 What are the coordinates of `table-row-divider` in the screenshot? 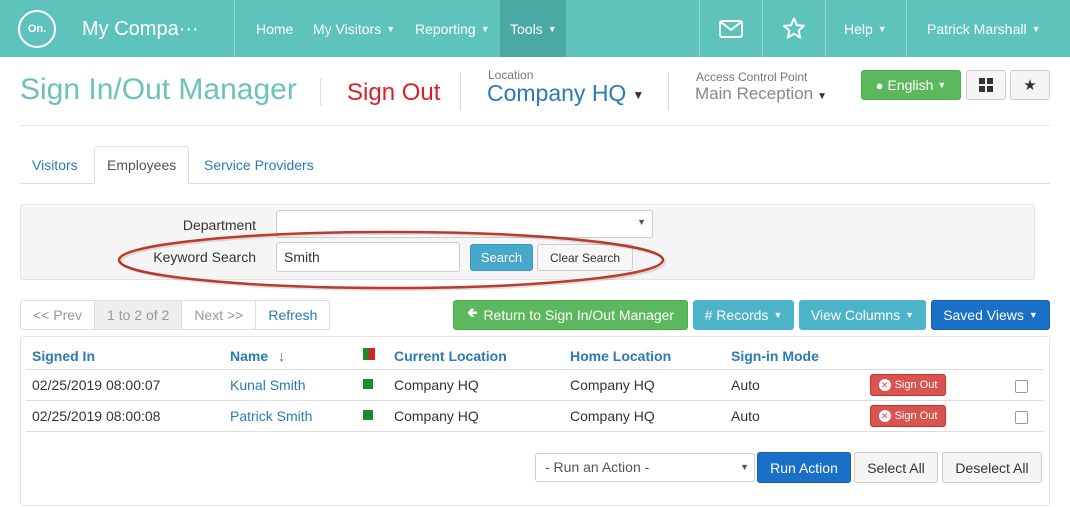 It's located at (535, 431).